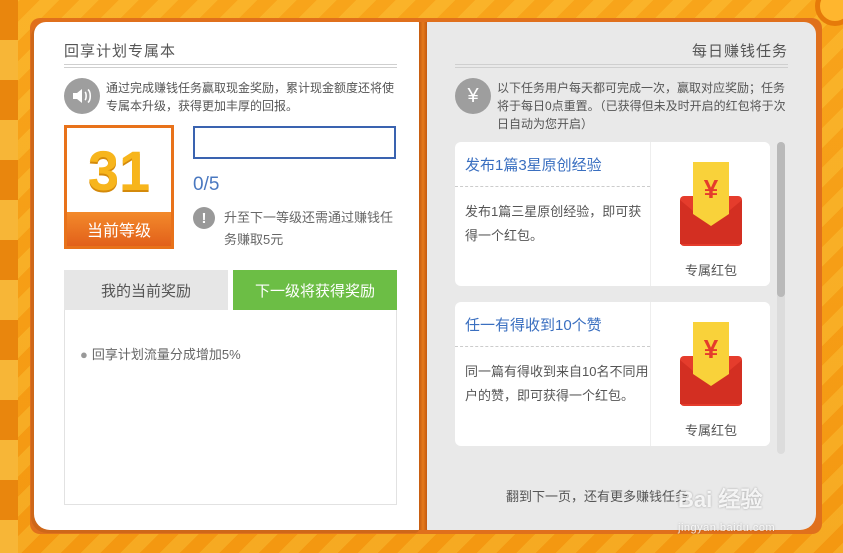  What do you see at coordinates (533, 164) in the screenshot?
I see `task-title: 发布1篇3星原创经验` at bounding box center [533, 164].